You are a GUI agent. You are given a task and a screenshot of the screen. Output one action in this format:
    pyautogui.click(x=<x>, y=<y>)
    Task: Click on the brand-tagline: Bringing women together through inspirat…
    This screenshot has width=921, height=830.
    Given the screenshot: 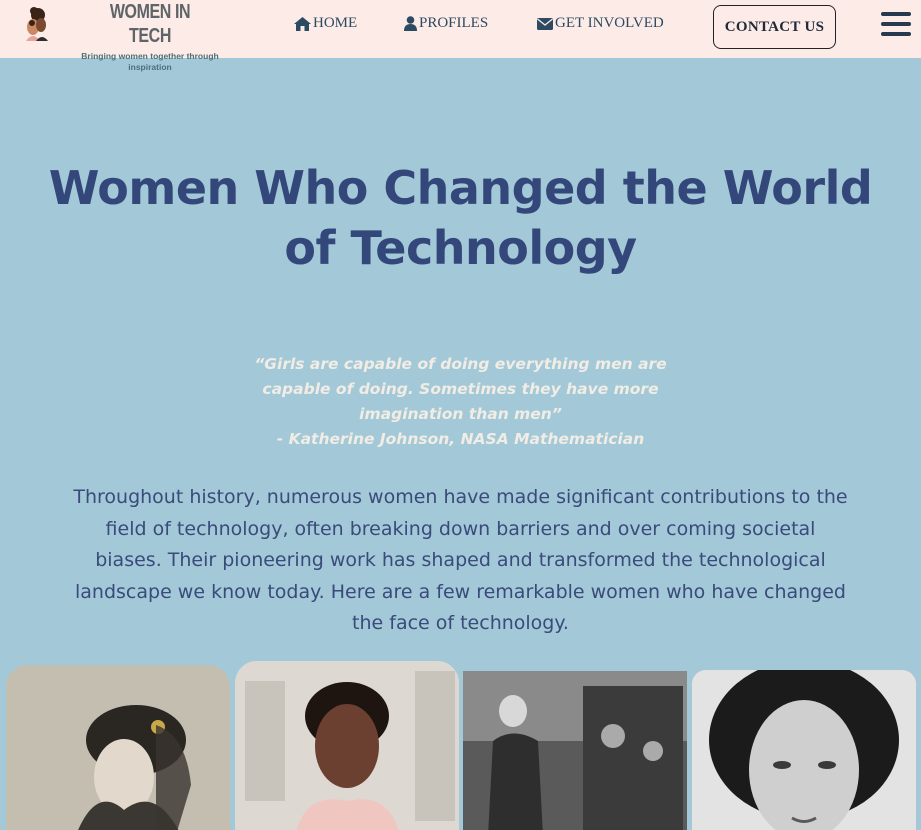 What is the action you would take?
    pyautogui.click(x=150, y=61)
    